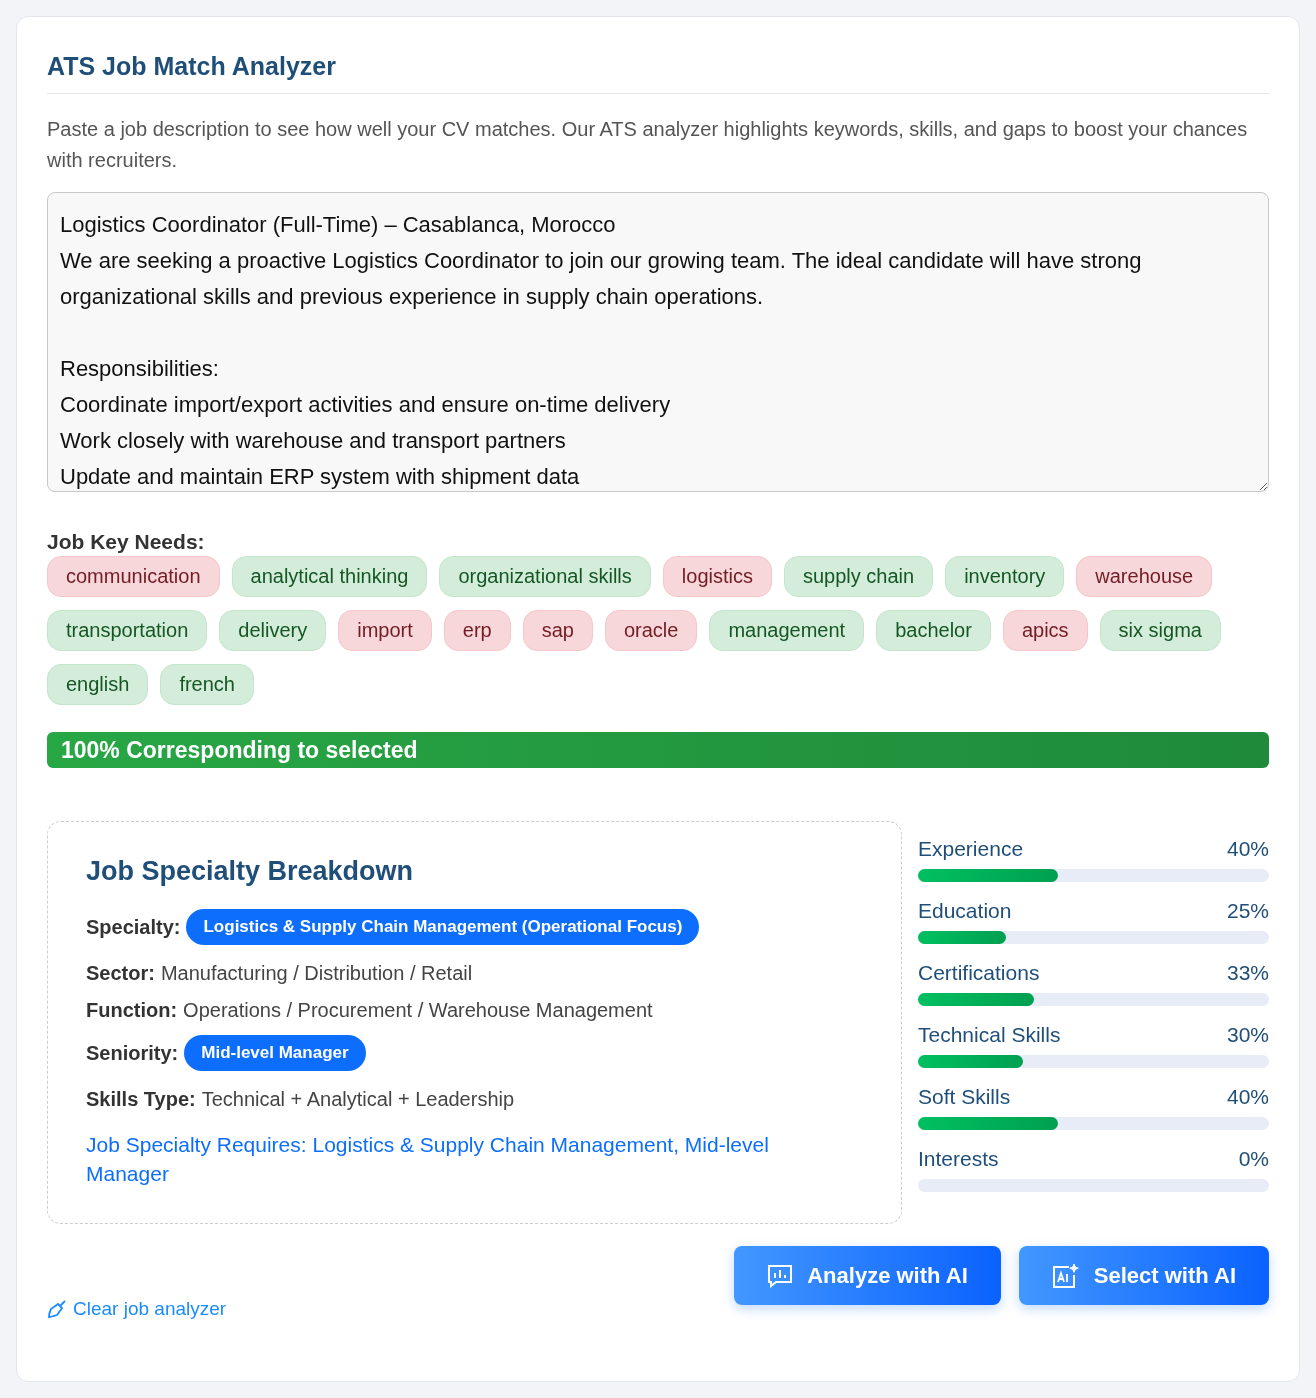 The width and height of the screenshot is (1316, 1398). I want to click on keyword-tag: erp, so click(477, 630).